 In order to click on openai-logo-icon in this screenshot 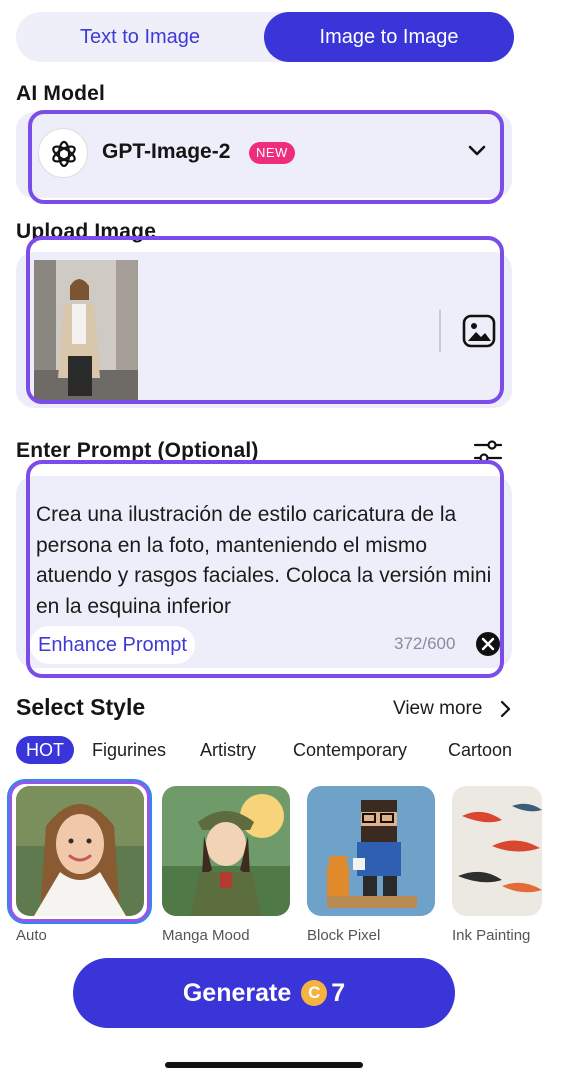, I will do `click(63, 153)`.